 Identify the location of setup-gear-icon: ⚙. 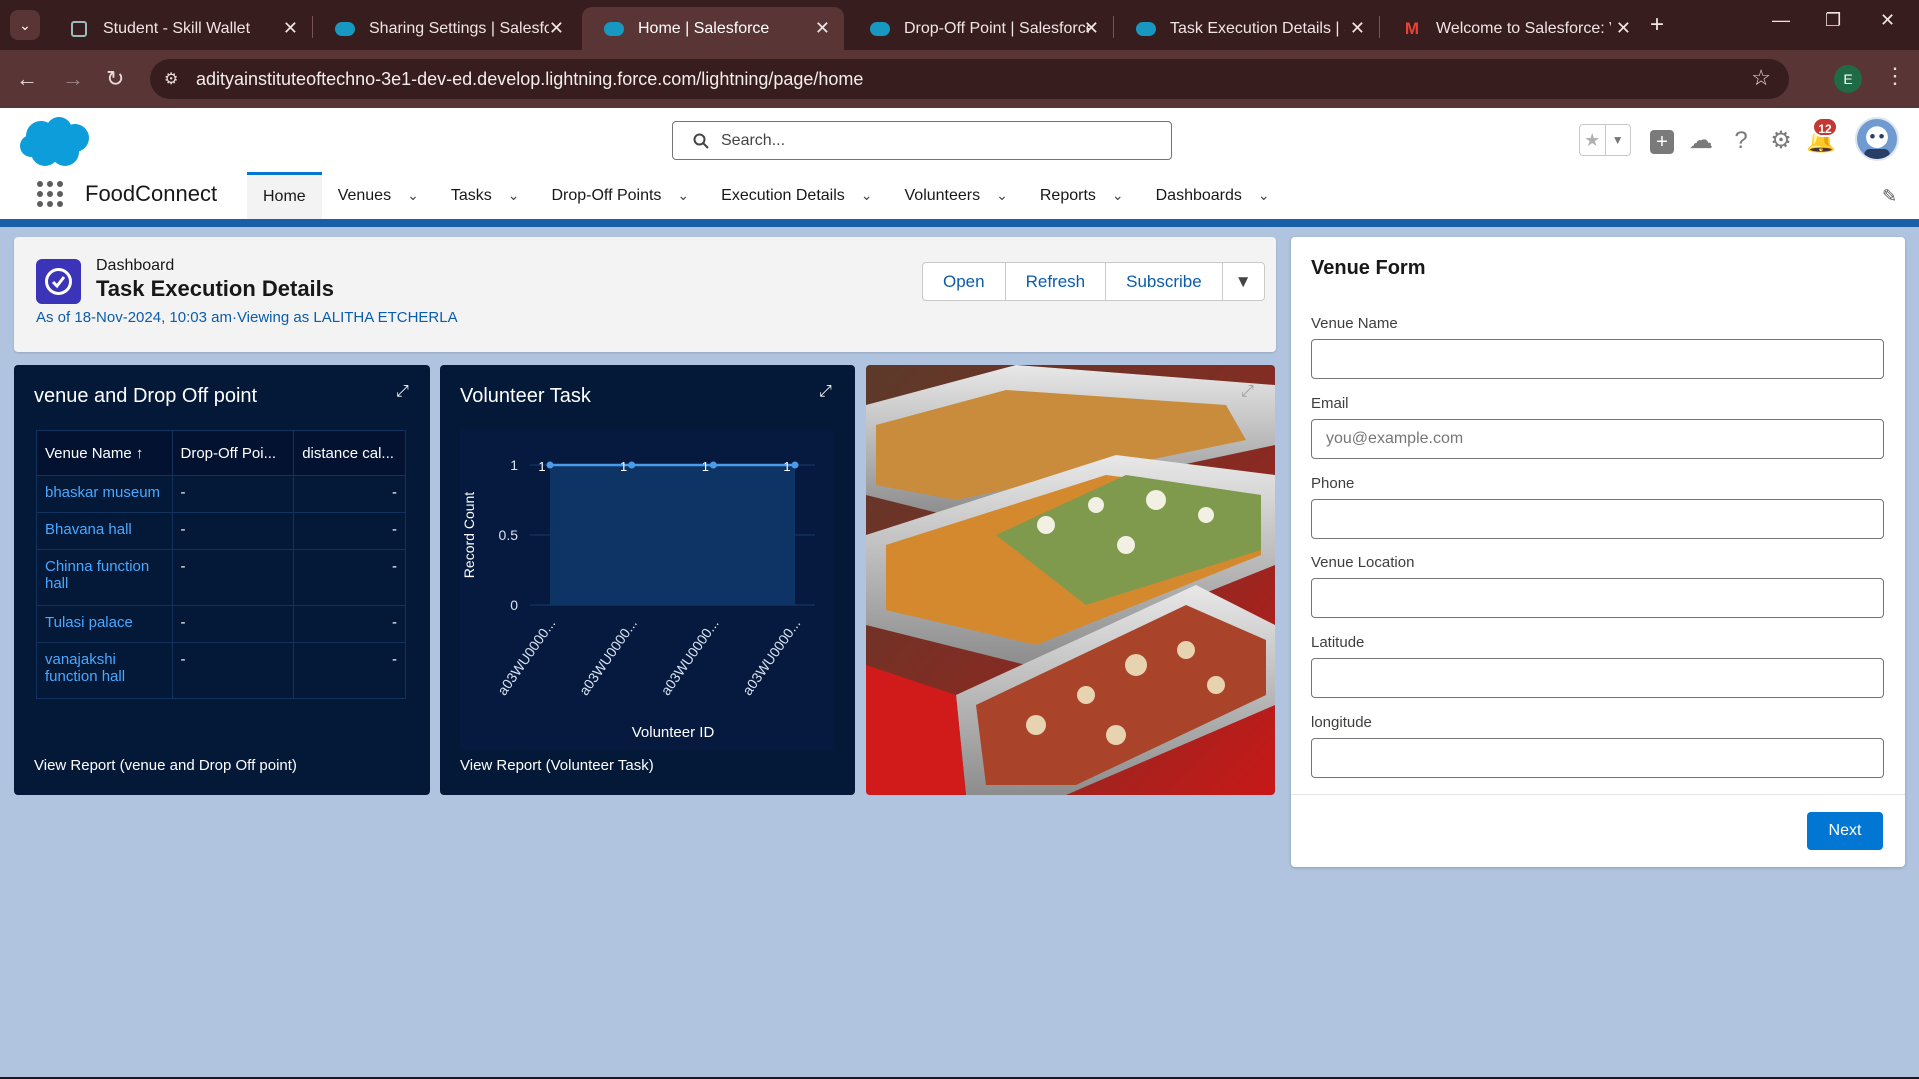
(1781, 141).